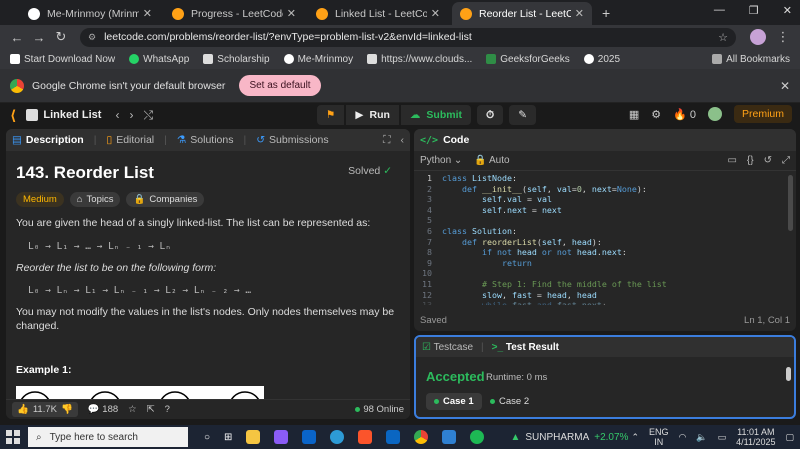 The width and height of the screenshot is (800, 449). Describe the element at coordinates (337, 437) in the screenshot. I see `edge-icon` at that location.